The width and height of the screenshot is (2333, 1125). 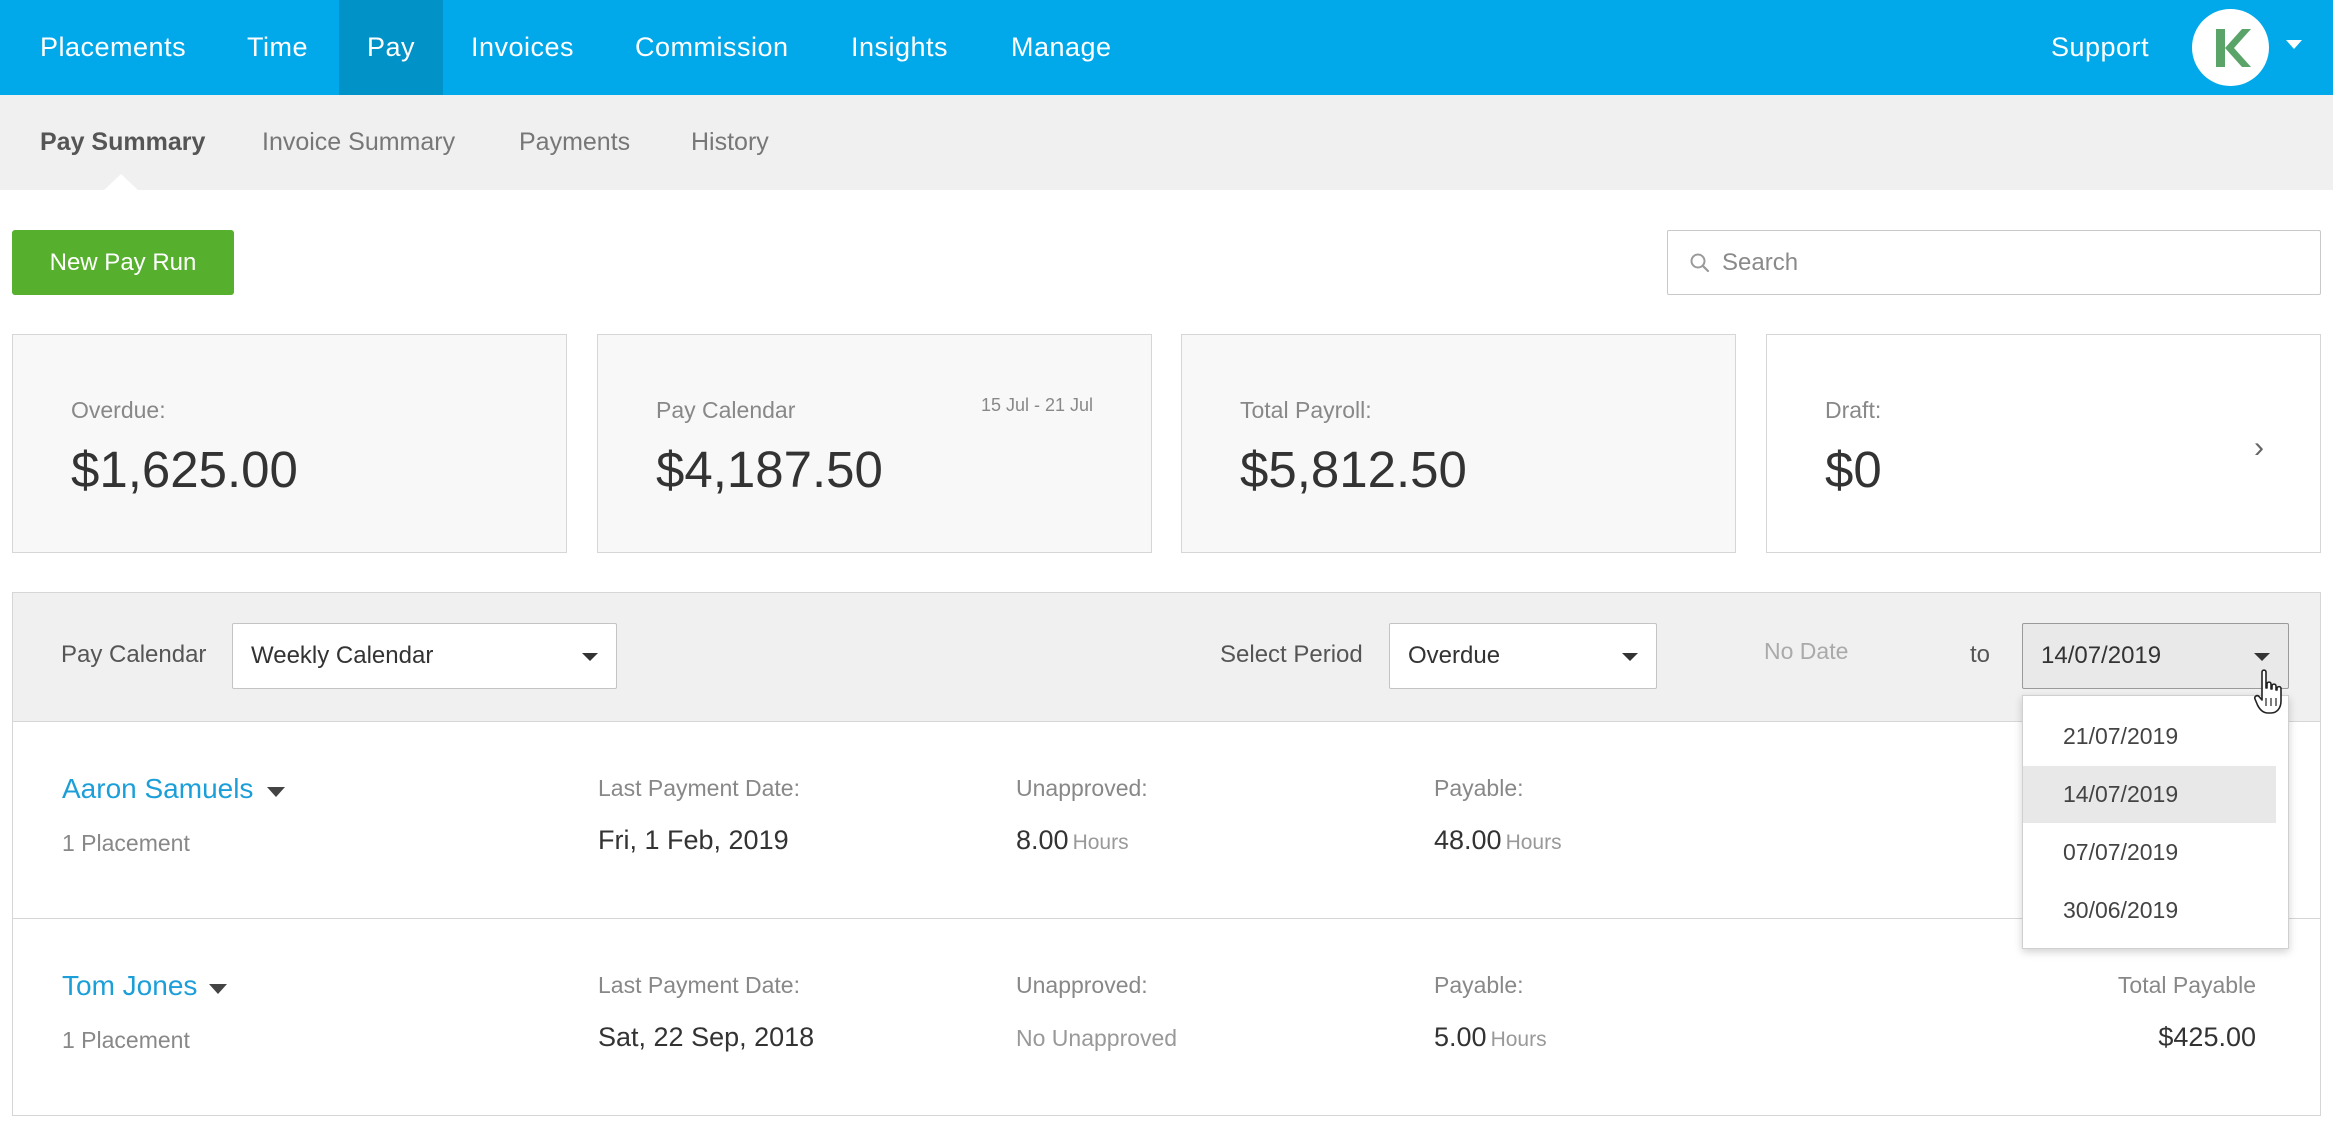 I want to click on payable-hours: 48.00, so click(x=1468, y=840).